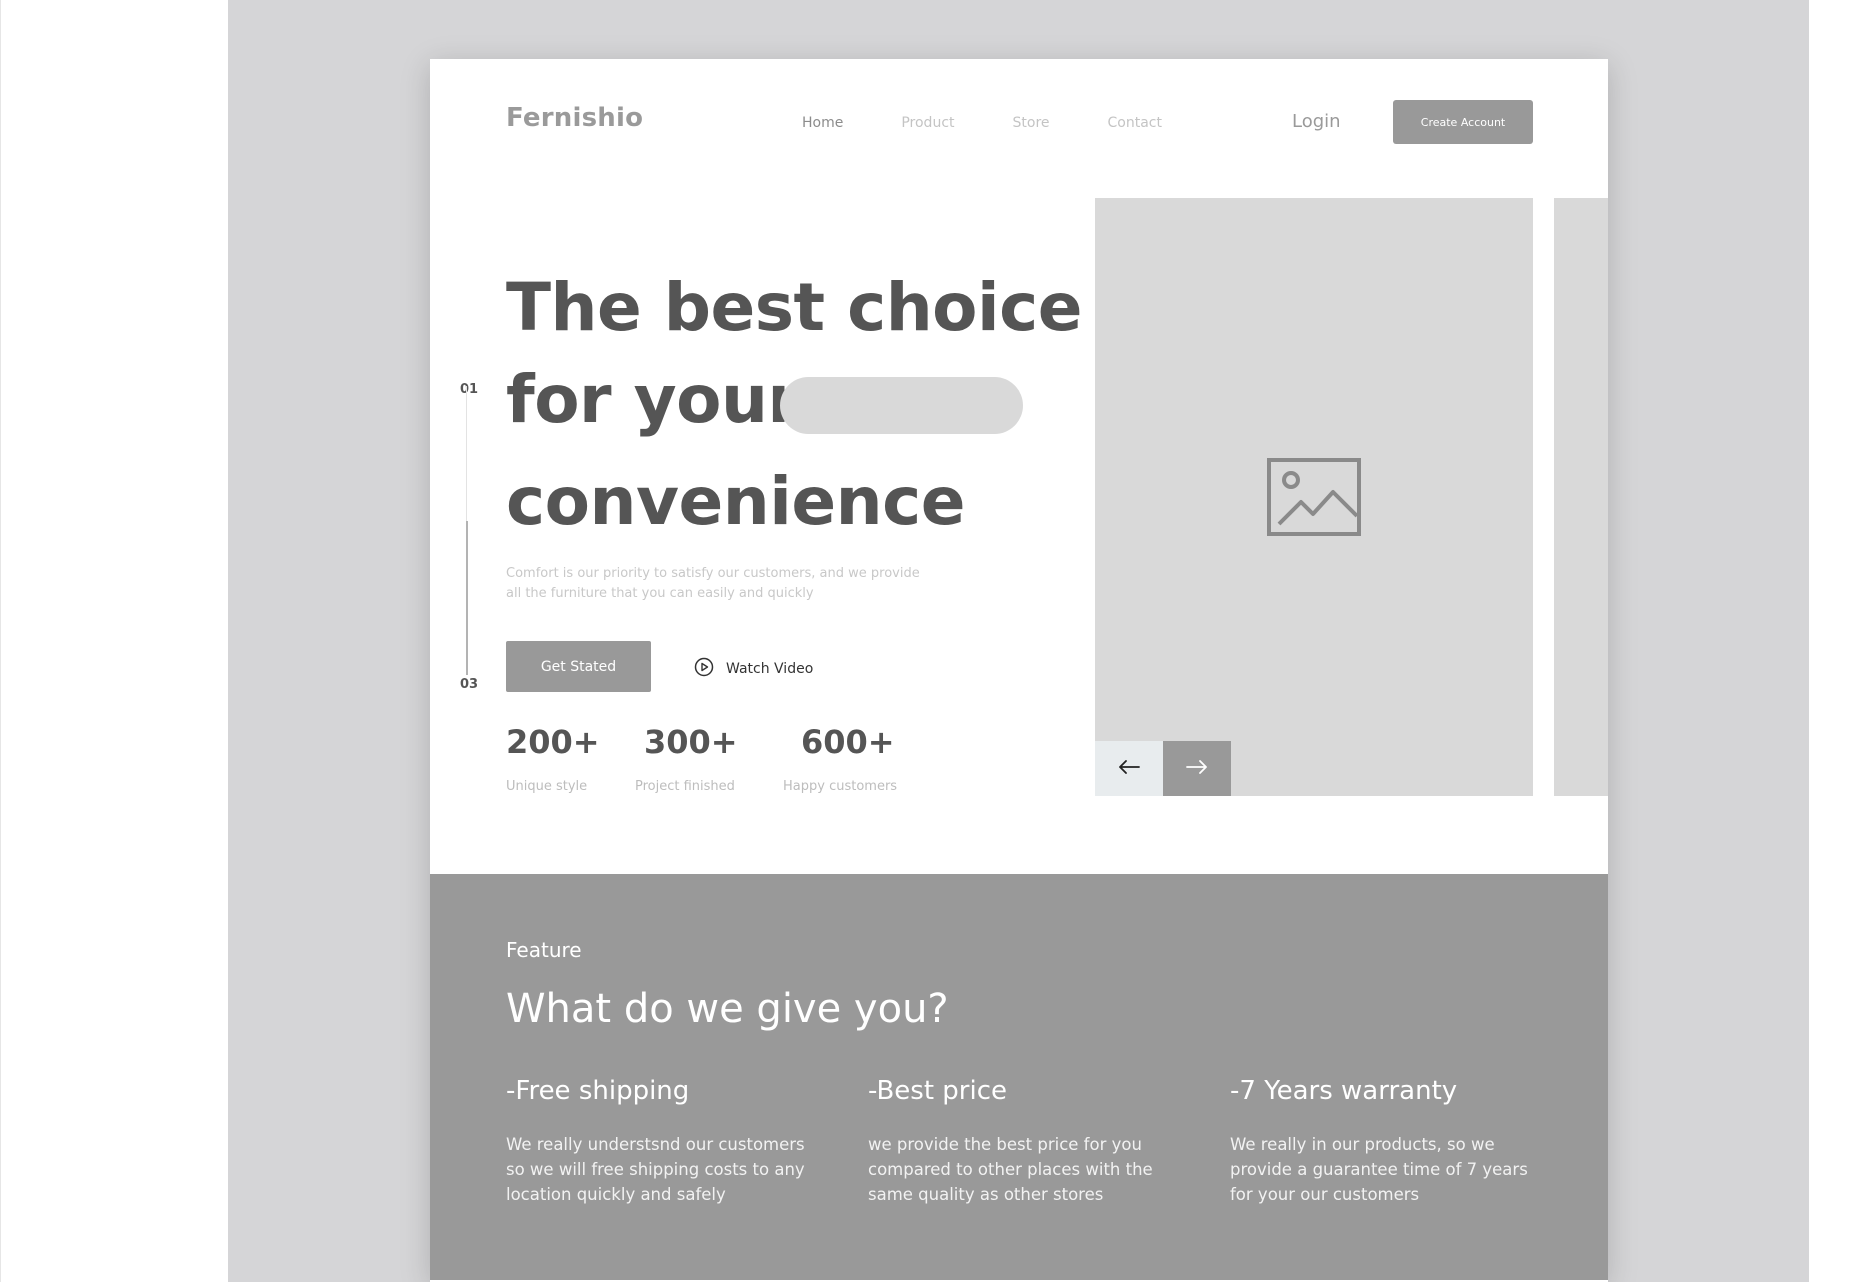 Image resolution: width=1870 pixels, height=1282 pixels. Describe the element at coordinates (553, 742) in the screenshot. I see `stat-value-unique-style: 200+` at that location.